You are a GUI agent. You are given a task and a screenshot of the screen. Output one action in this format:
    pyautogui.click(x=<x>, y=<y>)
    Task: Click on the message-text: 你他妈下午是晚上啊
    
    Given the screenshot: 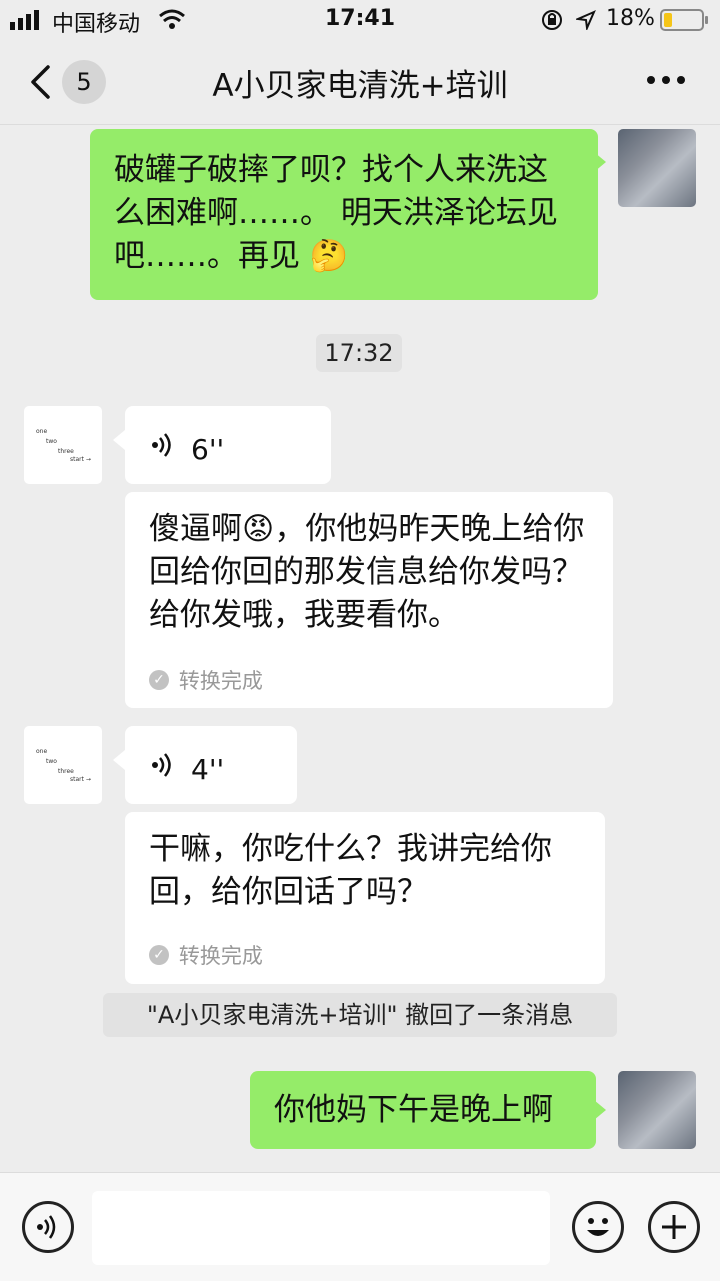 What is the action you would take?
    pyautogui.click(x=413, y=1110)
    